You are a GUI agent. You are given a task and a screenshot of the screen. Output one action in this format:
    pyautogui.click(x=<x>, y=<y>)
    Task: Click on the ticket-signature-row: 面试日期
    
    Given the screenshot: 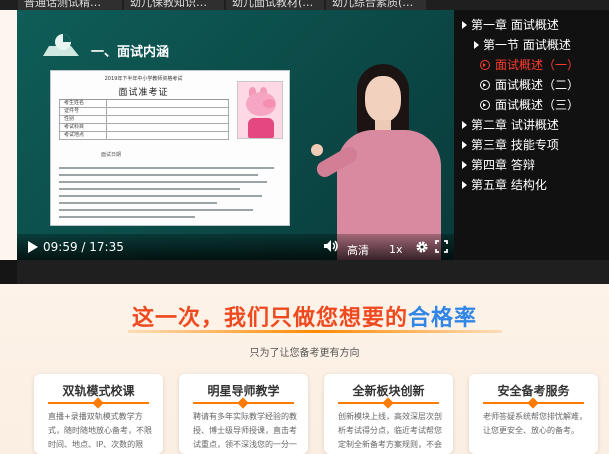 What is the action you would take?
    pyautogui.click(x=171, y=156)
    